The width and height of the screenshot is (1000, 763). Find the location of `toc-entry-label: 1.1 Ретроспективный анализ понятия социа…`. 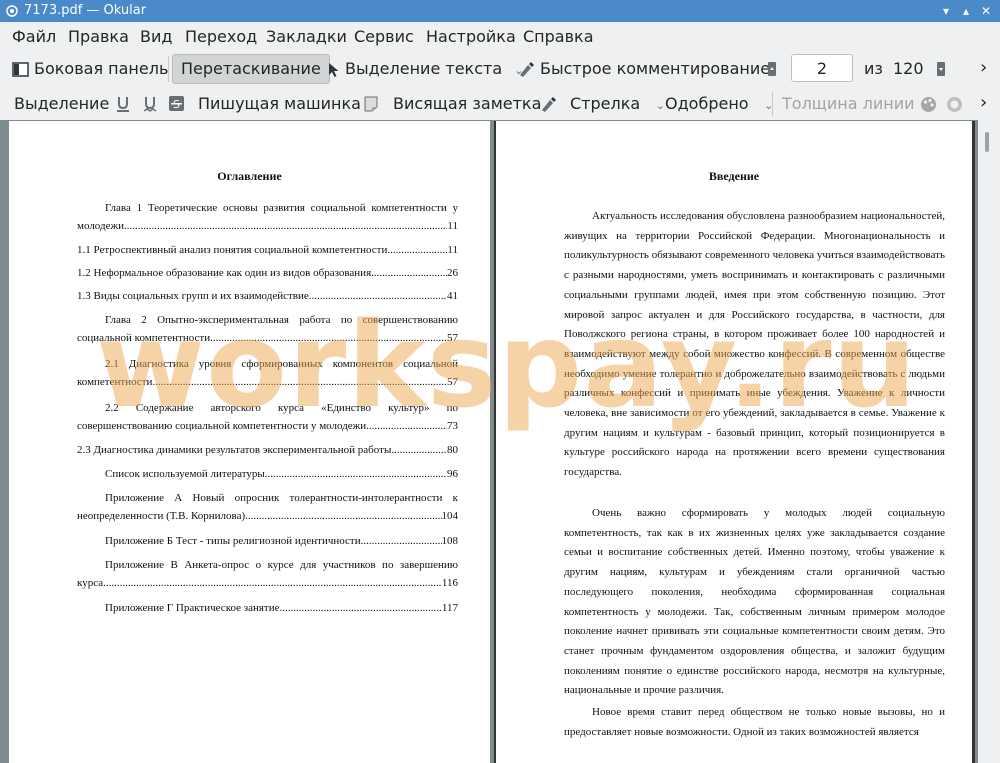

toc-entry-label: 1.1 Ретроспективный анализ понятия социа… is located at coordinates (232, 250).